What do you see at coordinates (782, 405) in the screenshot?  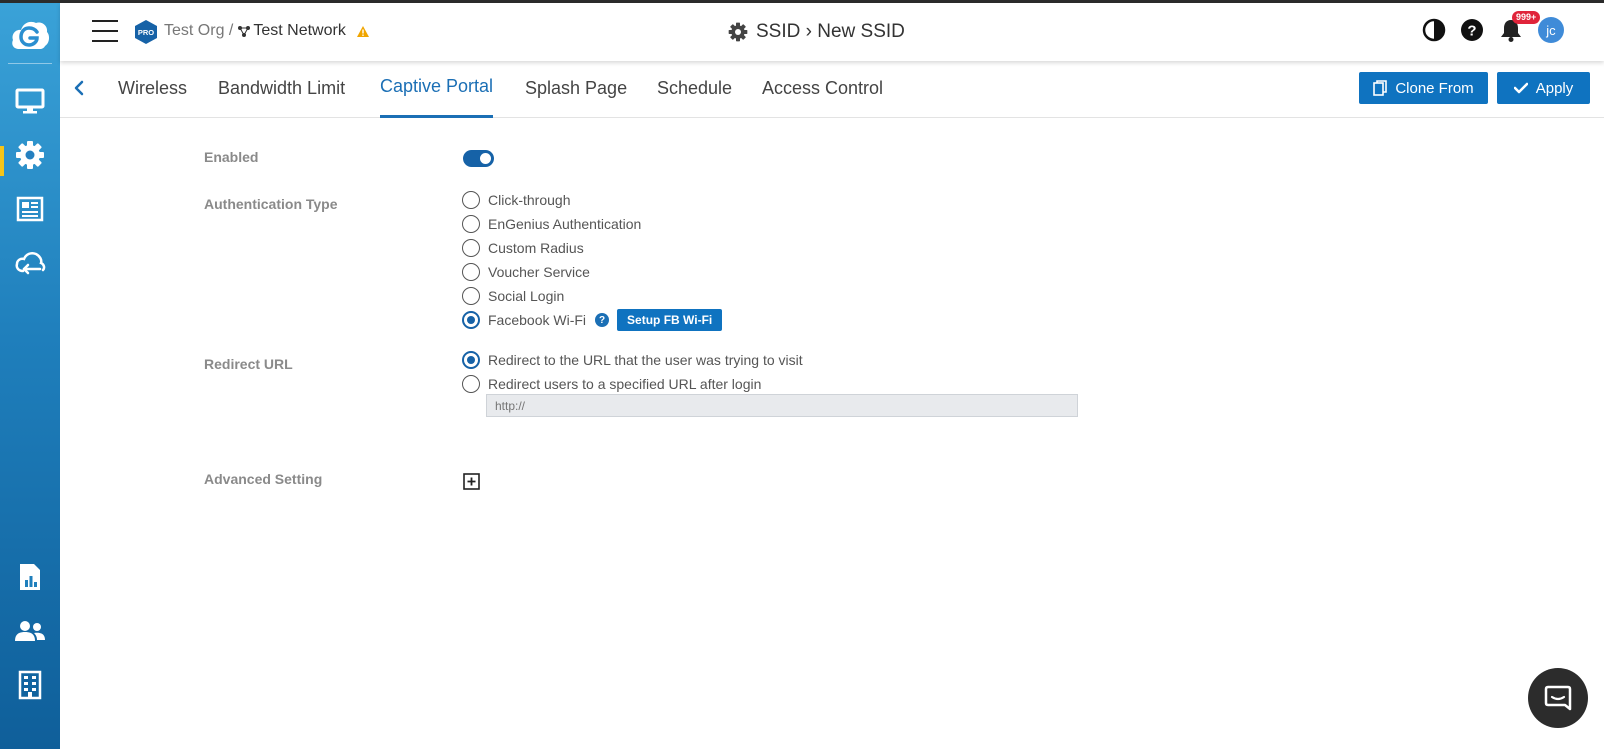 I see `redirect-url-input` at bounding box center [782, 405].